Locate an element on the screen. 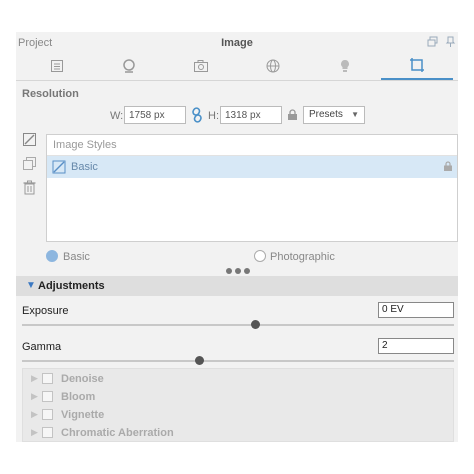 The width and height of the screenshot is (474, 474). height-input: 1318 px is located at coordinates (251, 115).